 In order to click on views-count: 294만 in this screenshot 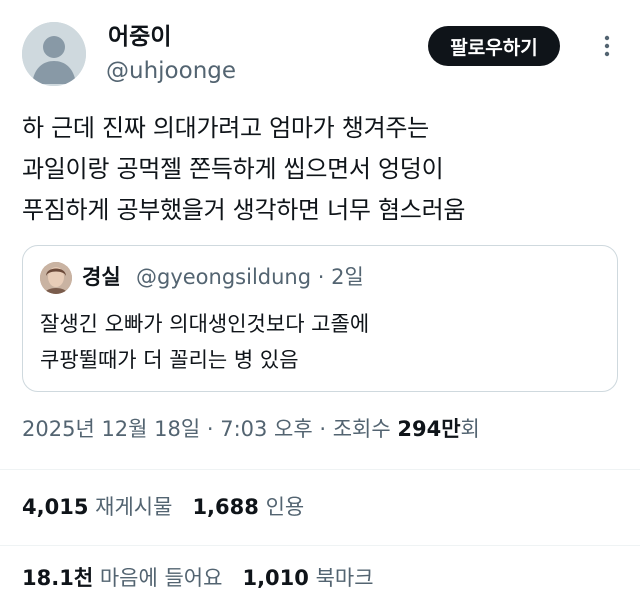, I will do `click(429, 429)`.